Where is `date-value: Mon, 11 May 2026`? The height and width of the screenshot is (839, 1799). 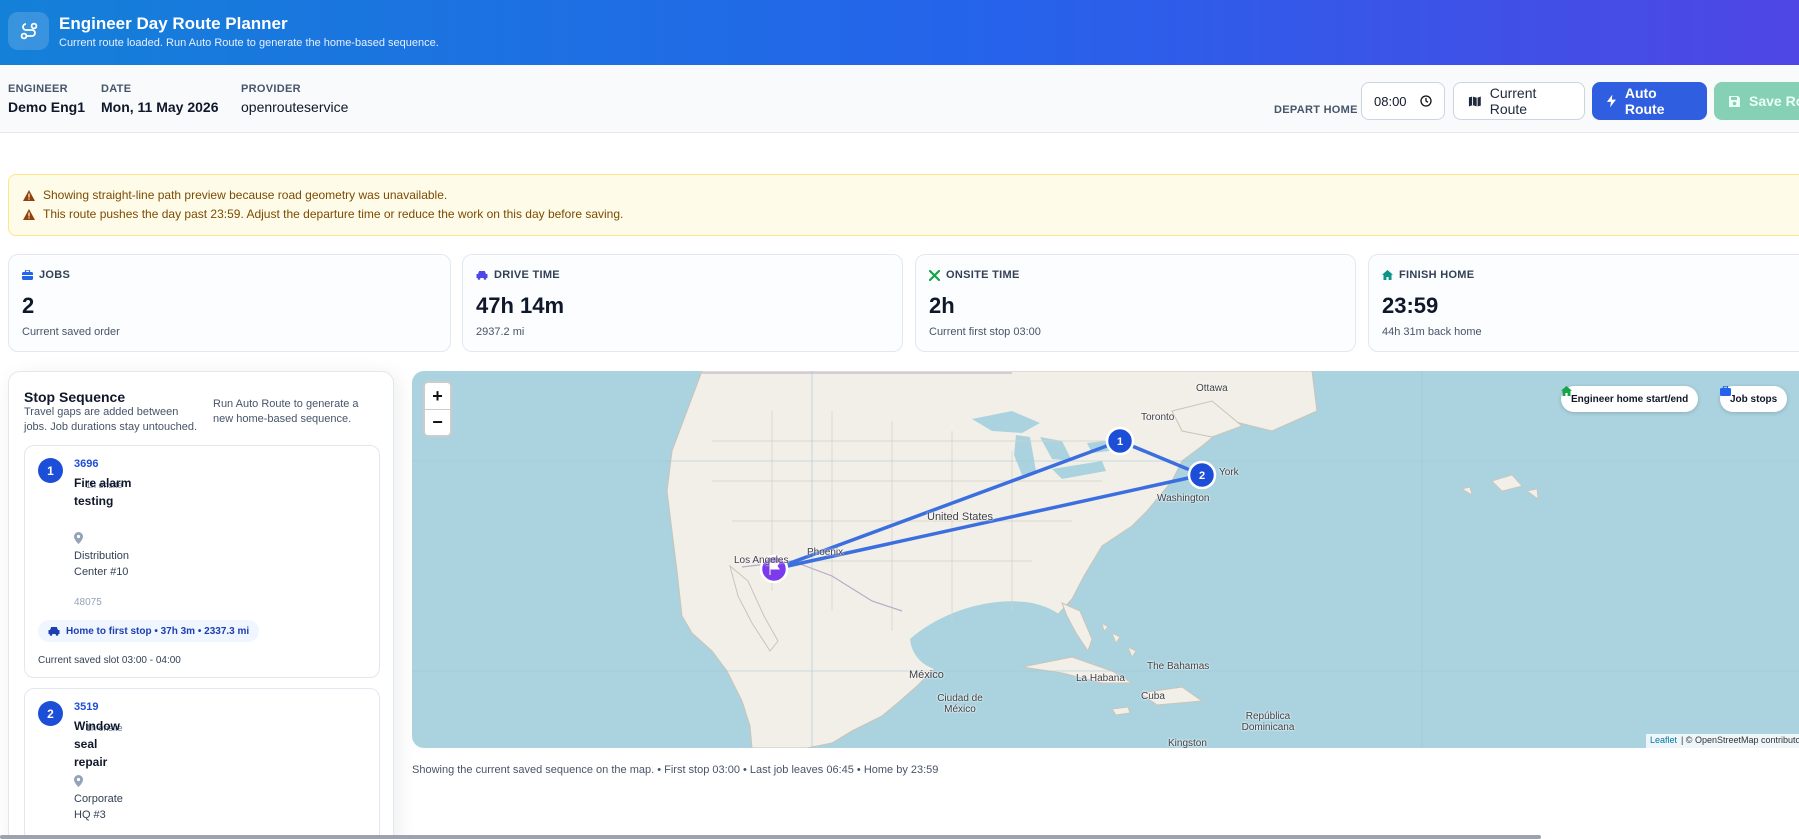 date-value: Mon, 11 May 2026 is located at coordinates (160, 107).